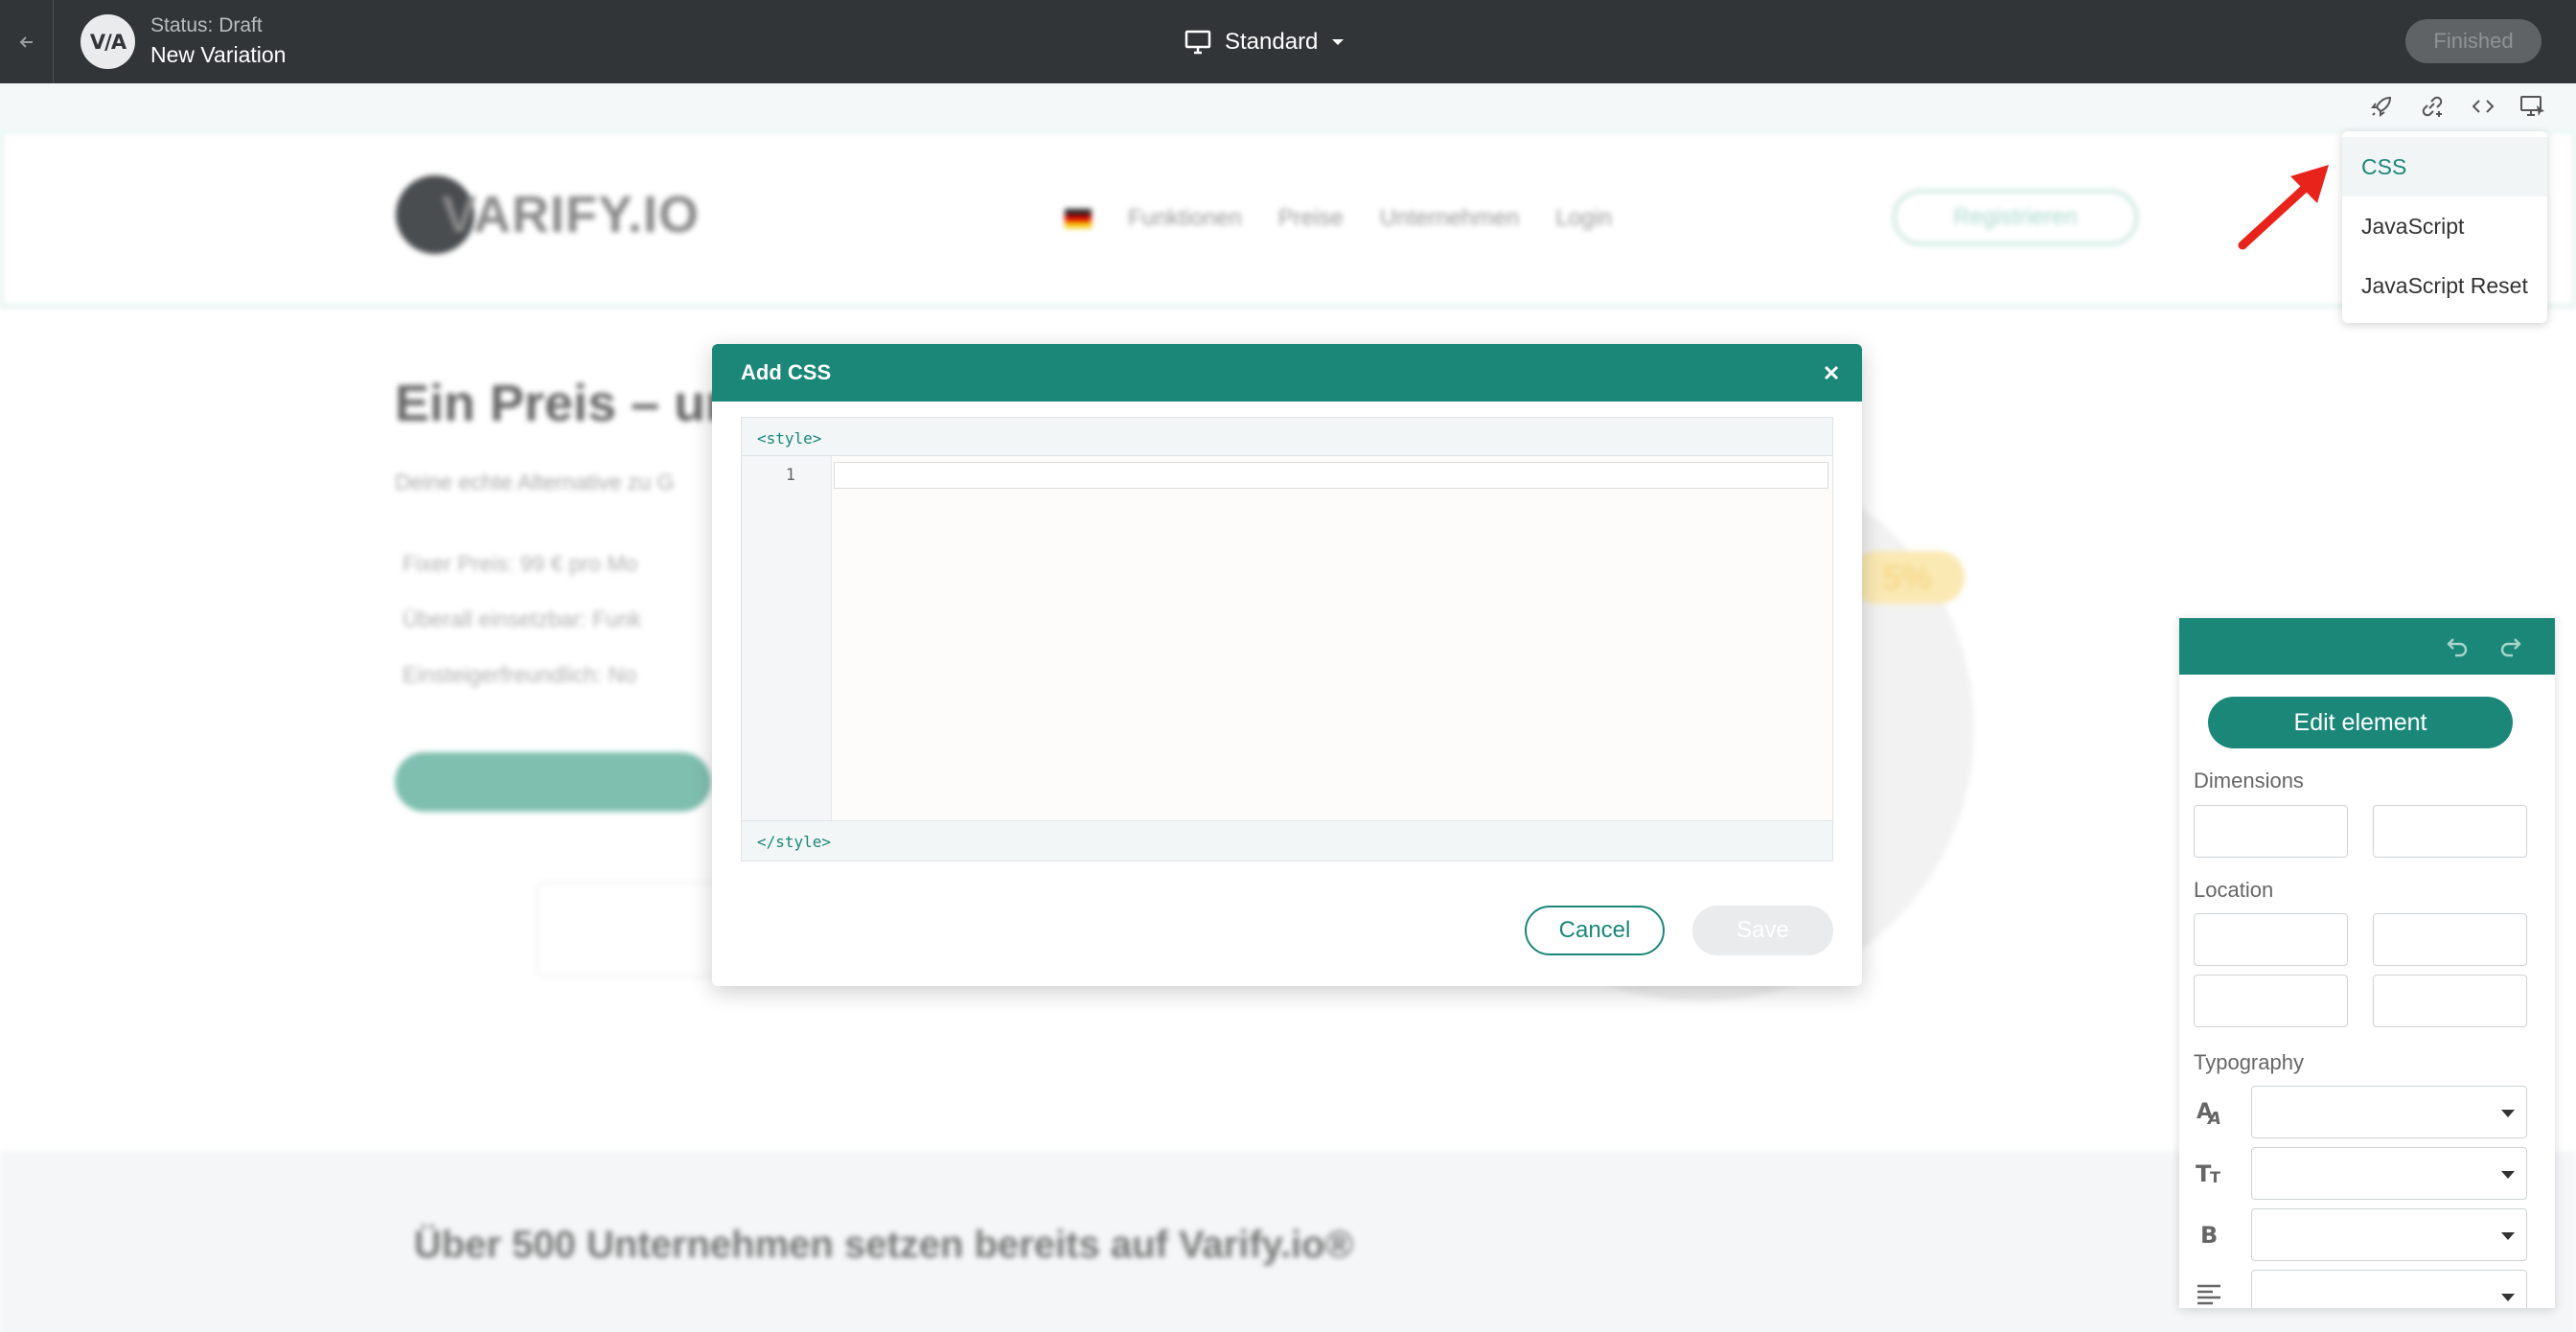  I want to click on font-weight-icon: B, so click(2210, 1233).